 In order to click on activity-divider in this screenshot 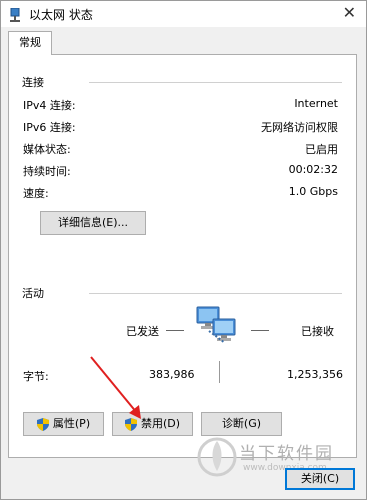, I will do `click(215, 293)`.